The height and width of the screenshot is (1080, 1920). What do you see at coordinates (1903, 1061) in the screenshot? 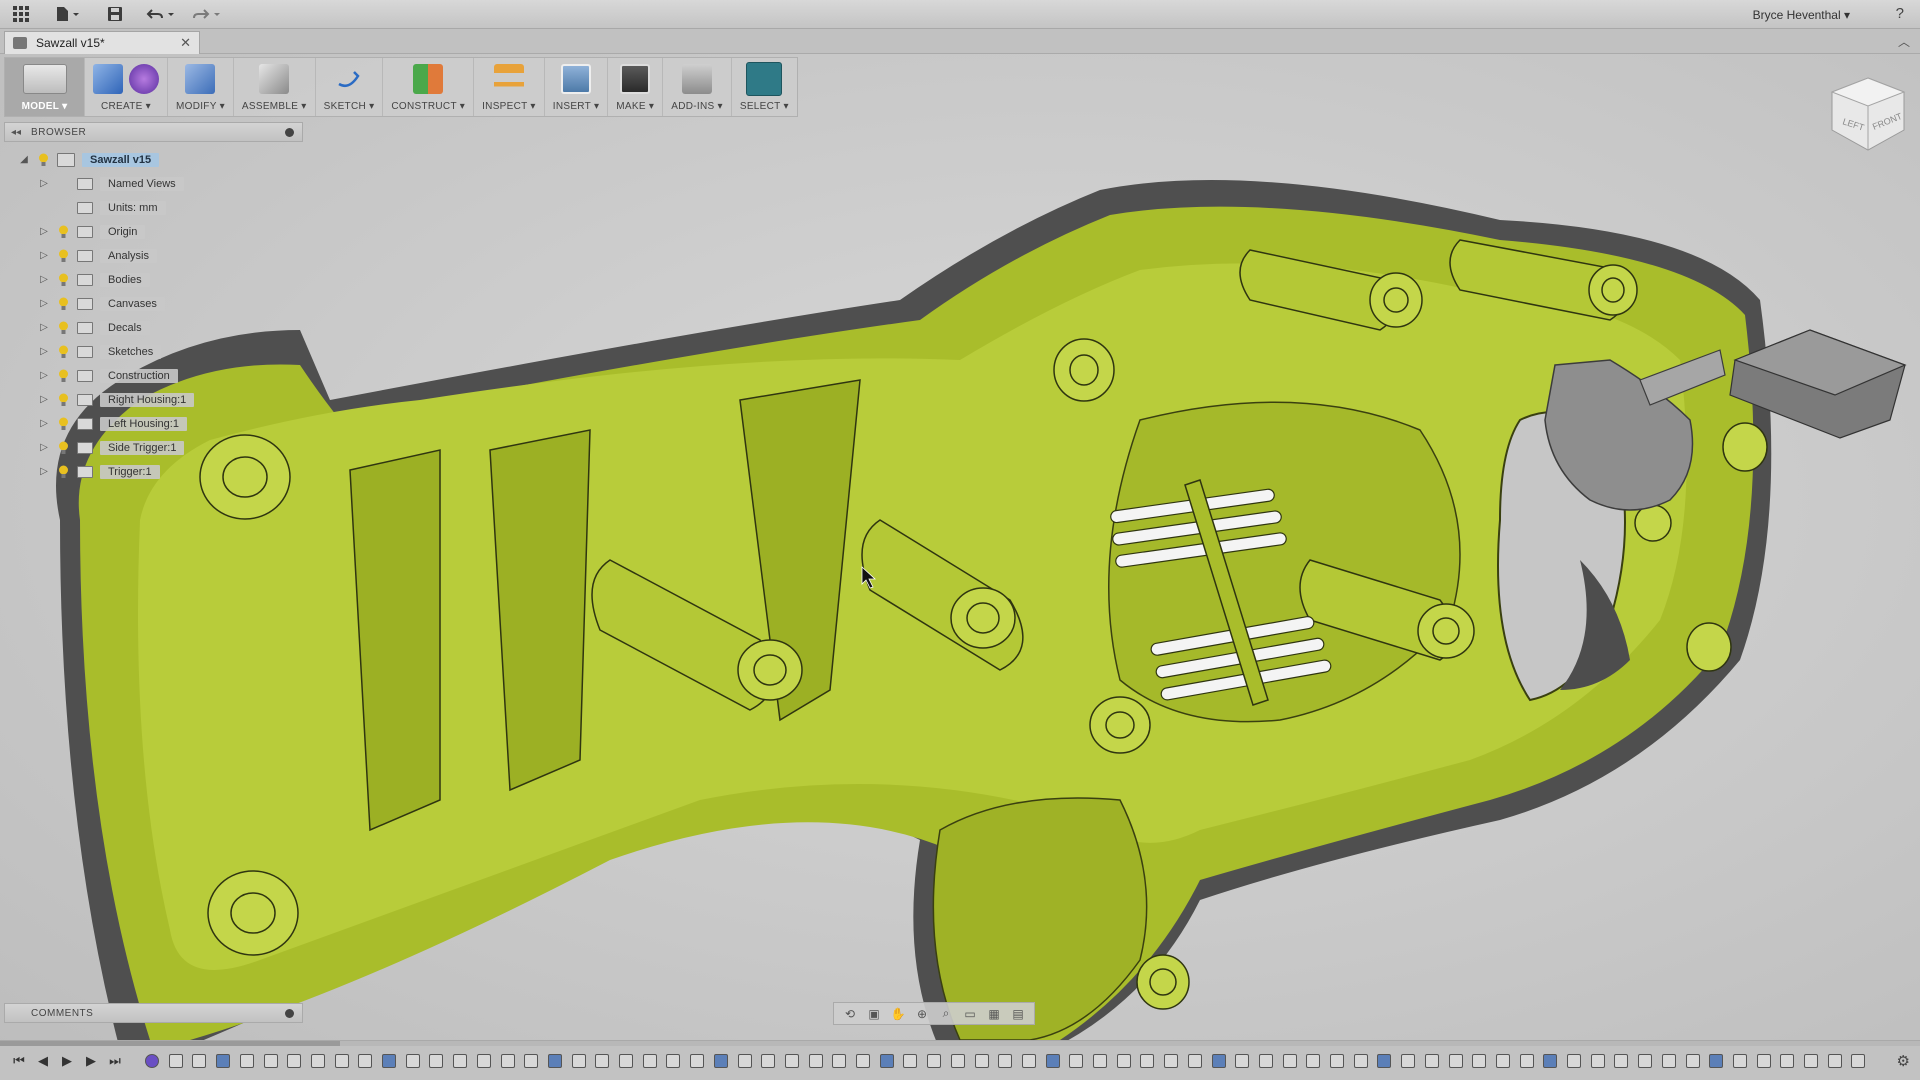
I see `gear-icon: ⚙` at bounding box center [1903, 1061].